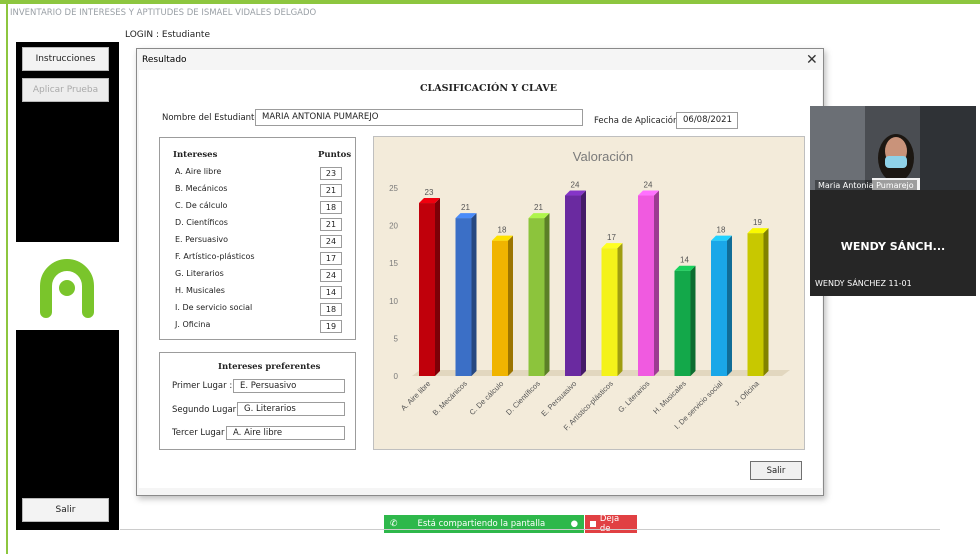 The image size is (980, 554). What do you see at coordinates (393, 226) in the screenshot?
I see `y-tick-label: 20` at bounding box center [393, 226].